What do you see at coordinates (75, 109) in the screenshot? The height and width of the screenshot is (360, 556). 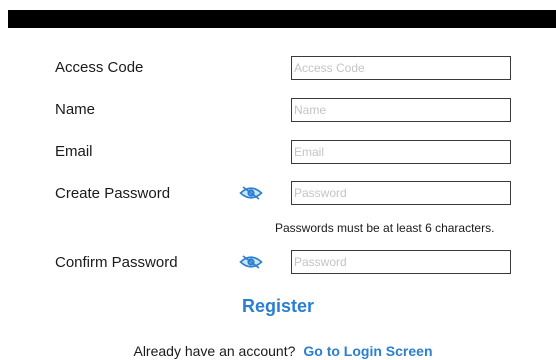 I see `name-label: Name` at bounding box center [75, 109].